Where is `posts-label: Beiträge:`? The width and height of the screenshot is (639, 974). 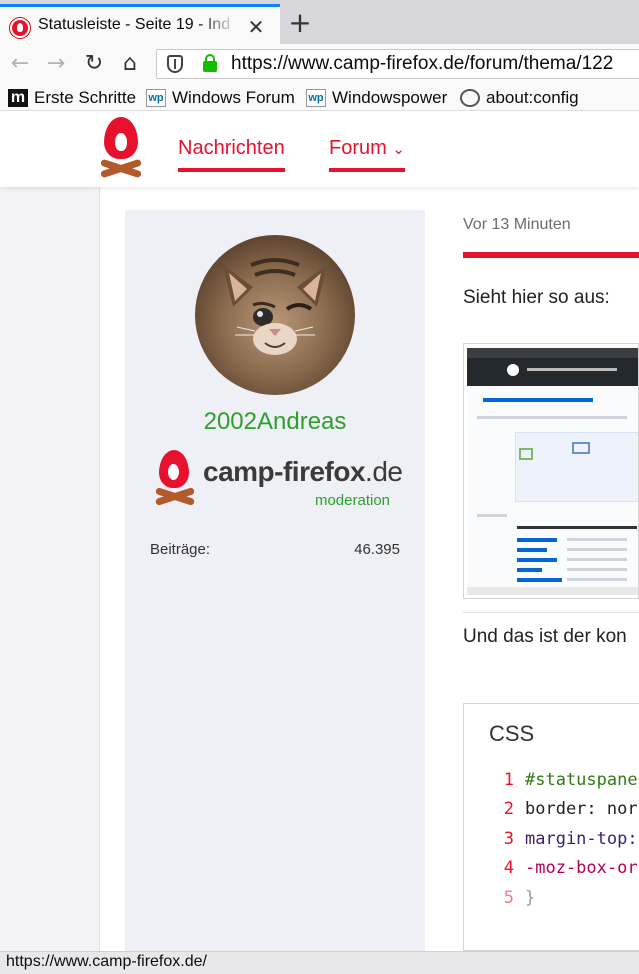 posts-label: Beiträge: is located at coordinates (180, 549).